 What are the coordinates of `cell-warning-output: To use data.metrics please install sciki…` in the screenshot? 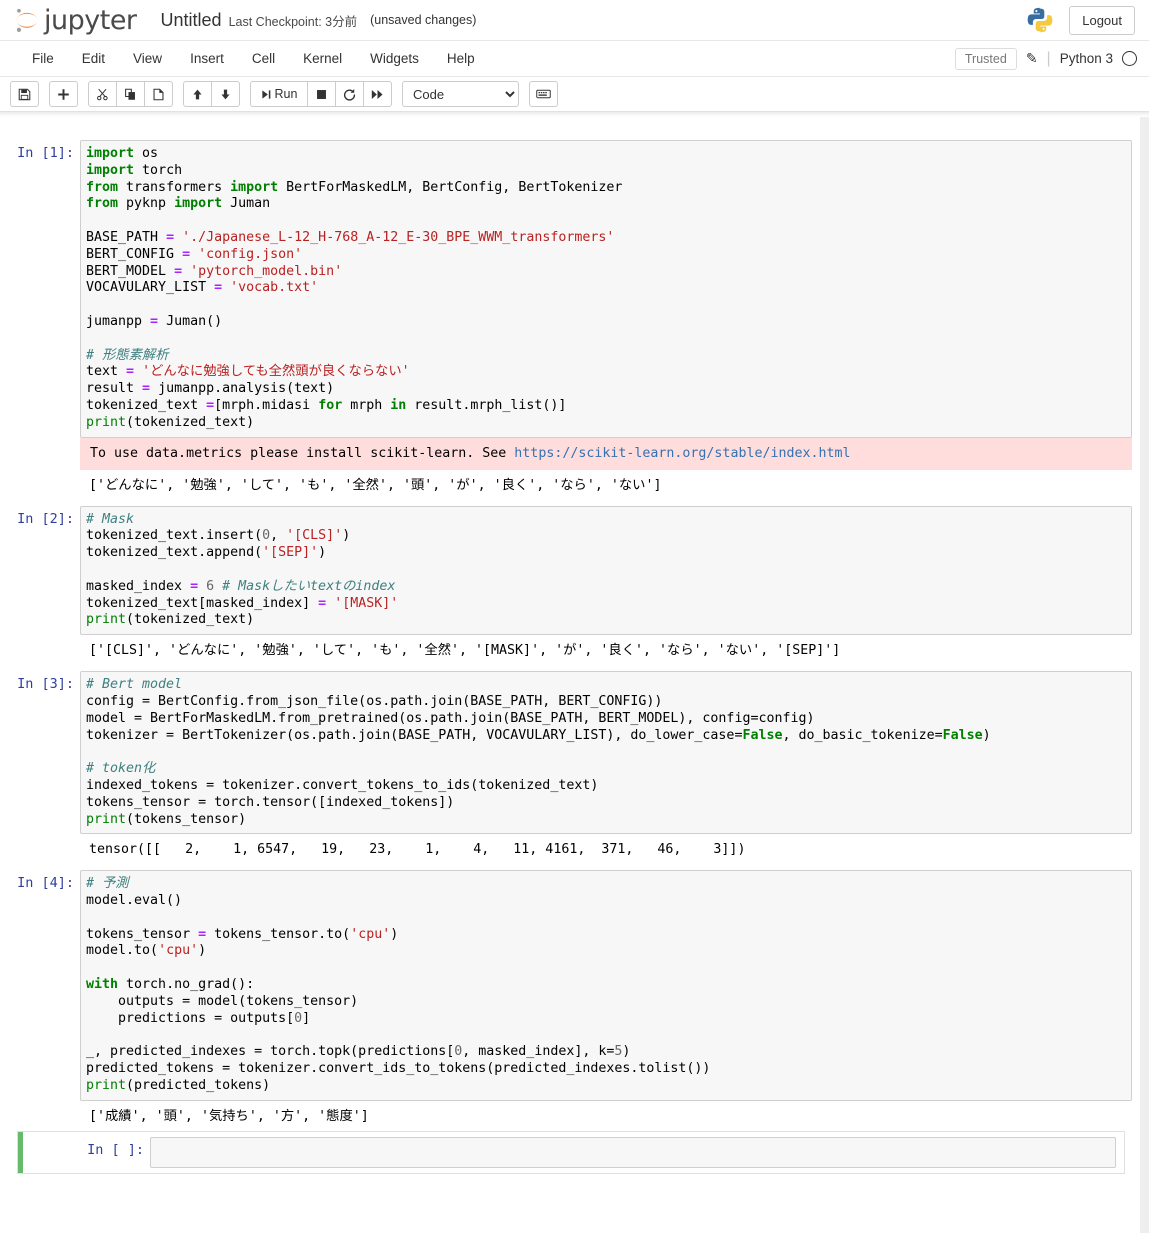 It's located at (606, 453).